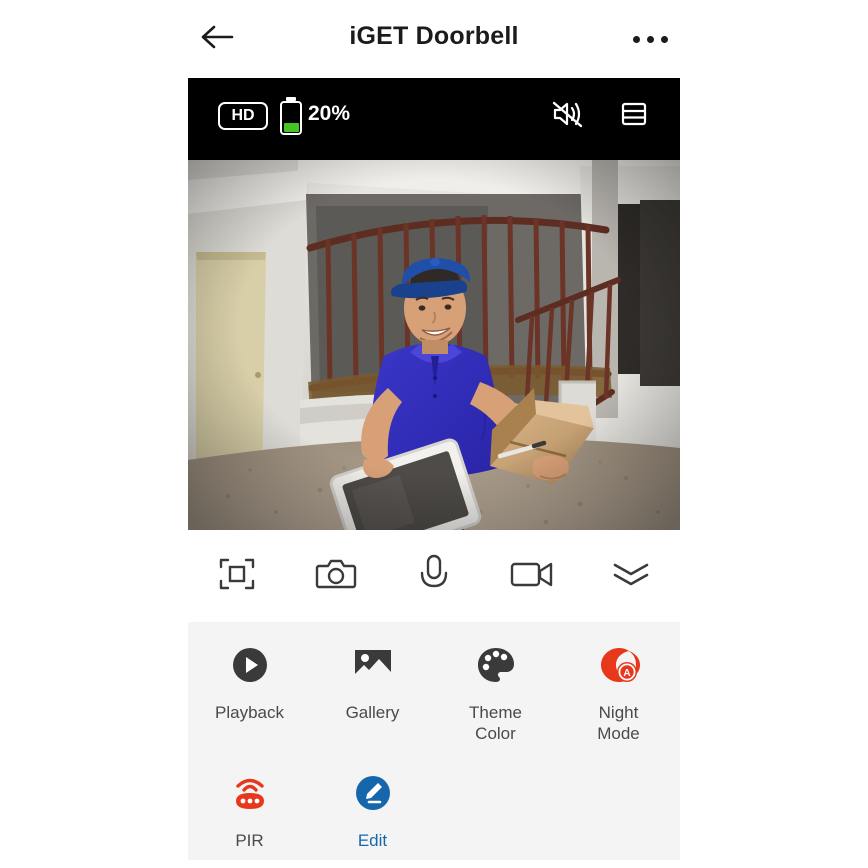  I want to click on talk-button, so click(434, 576).